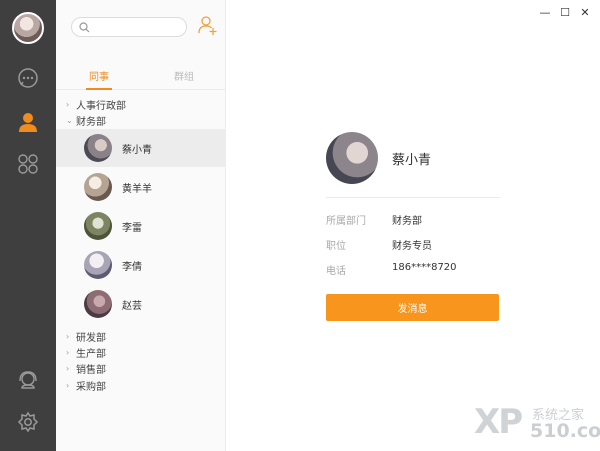 This screenshot has width=600, height=451. Describe the element at coordinates (412, 160) in the screenshot. I see `profile-name: 蔡小青` at that location.